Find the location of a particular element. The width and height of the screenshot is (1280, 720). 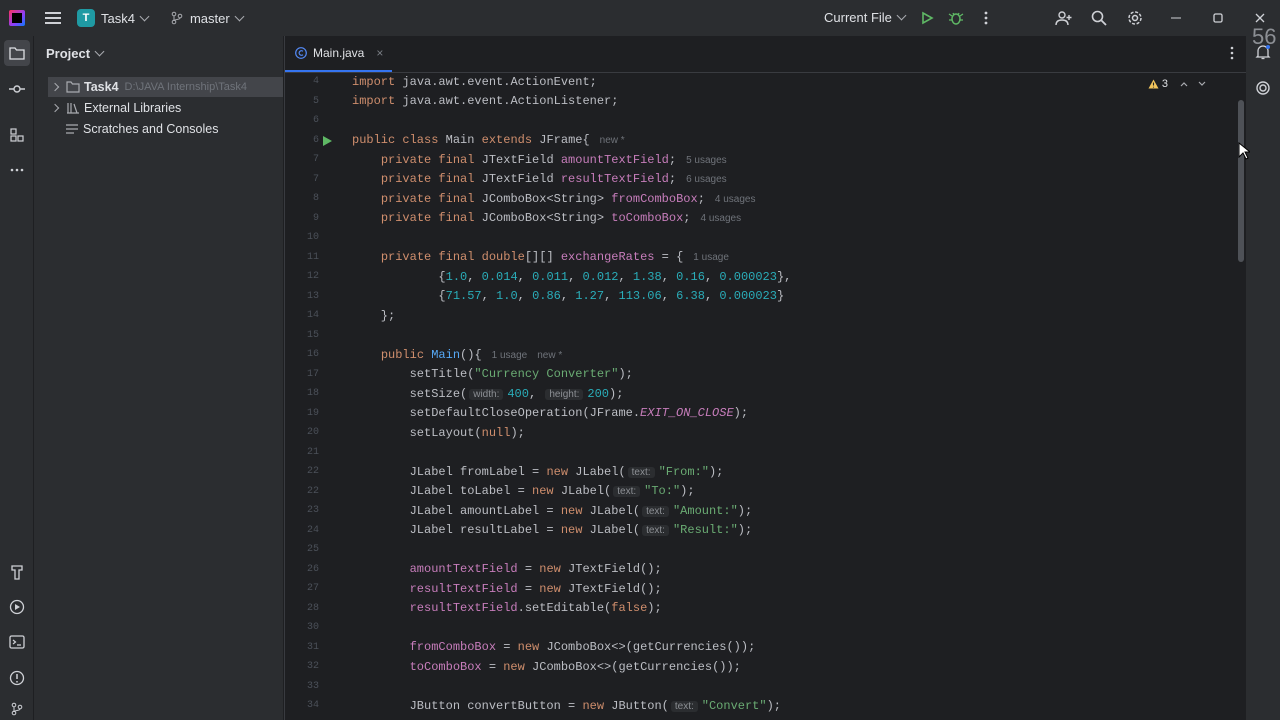

project-switcher: T Task4 is located at coordinates (105, 18).